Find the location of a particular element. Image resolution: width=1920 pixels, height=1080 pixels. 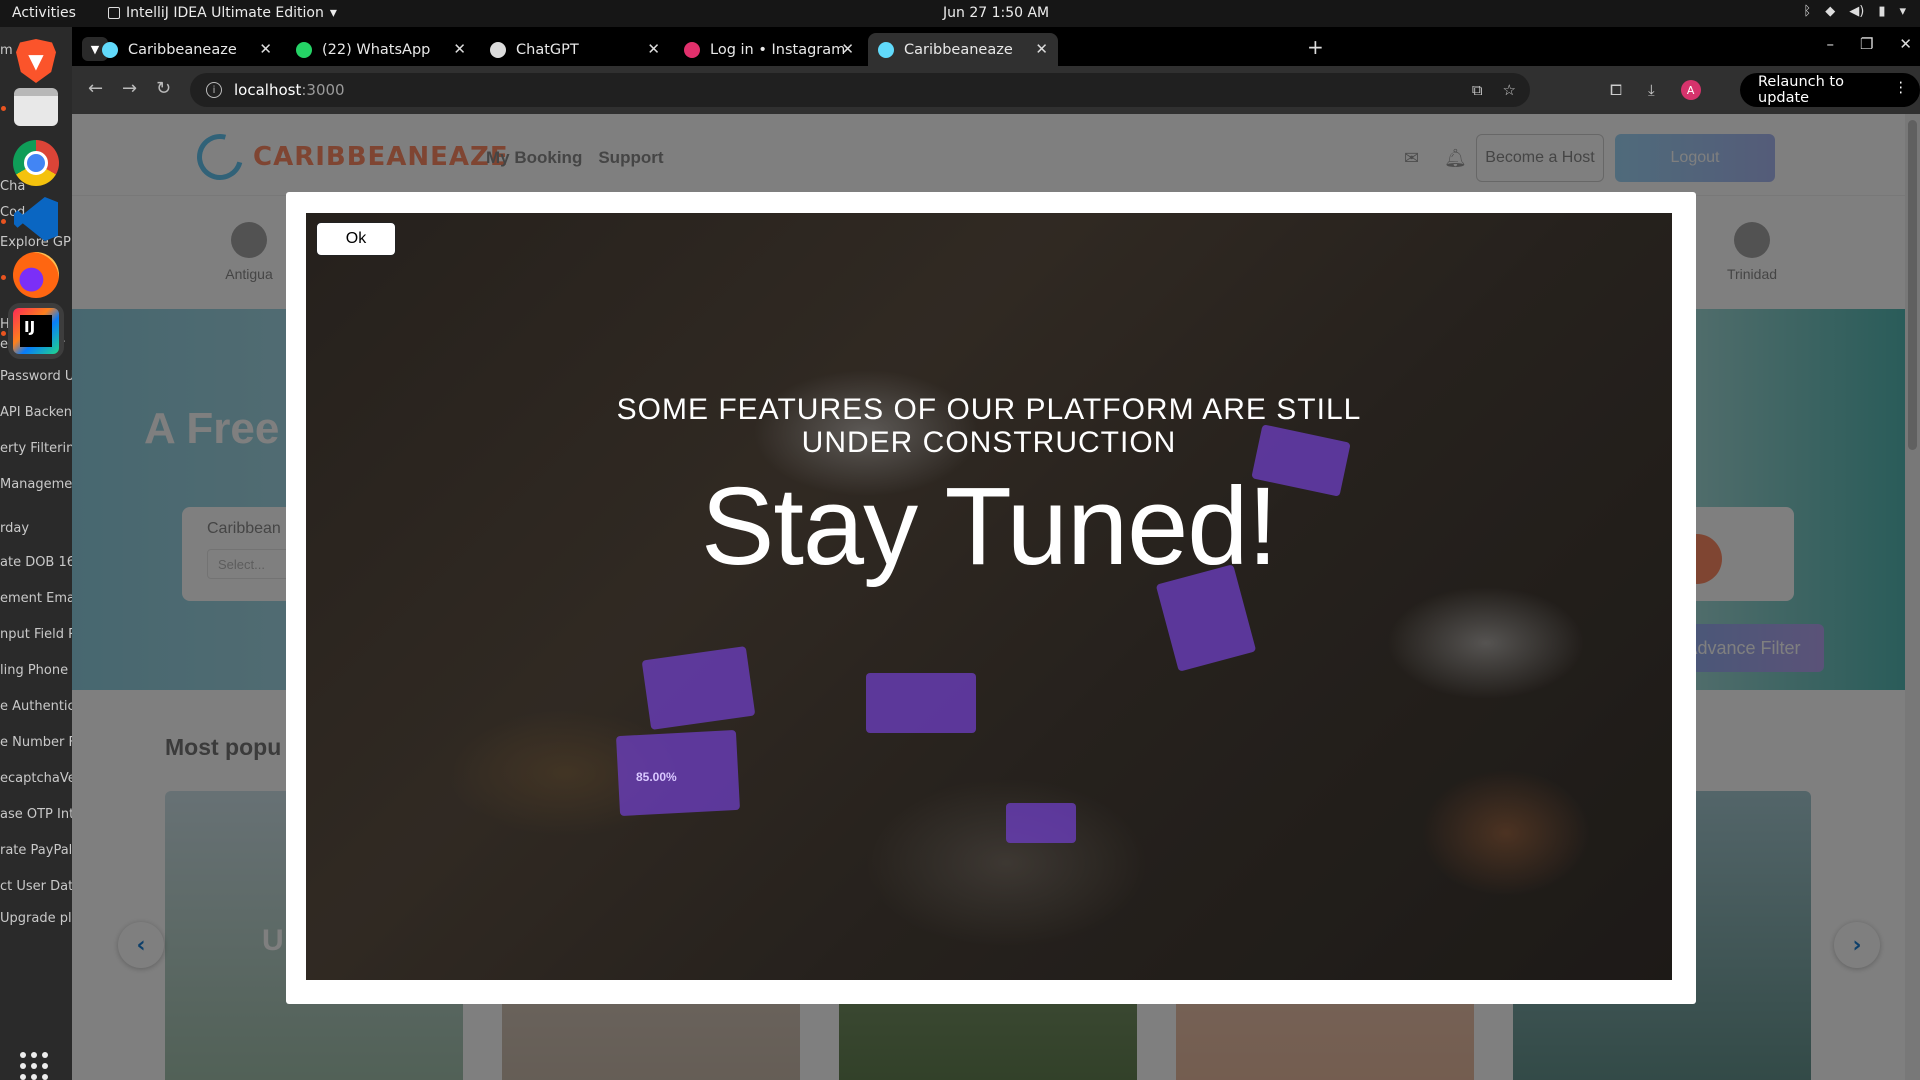

new-tab-button: + is located at coordinates (1315, 47).